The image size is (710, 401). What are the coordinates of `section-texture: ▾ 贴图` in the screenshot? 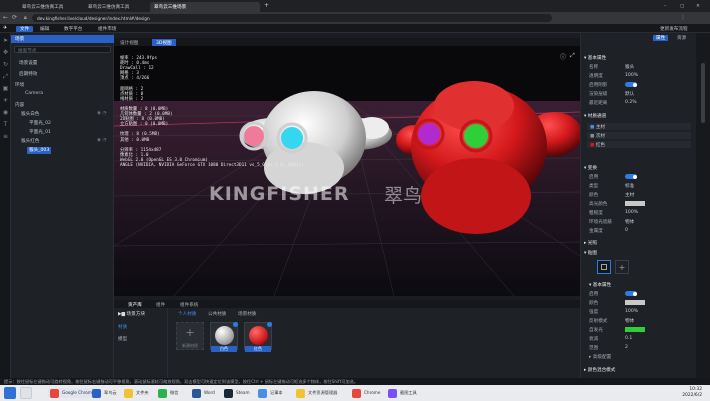 It's located at (590, 253).